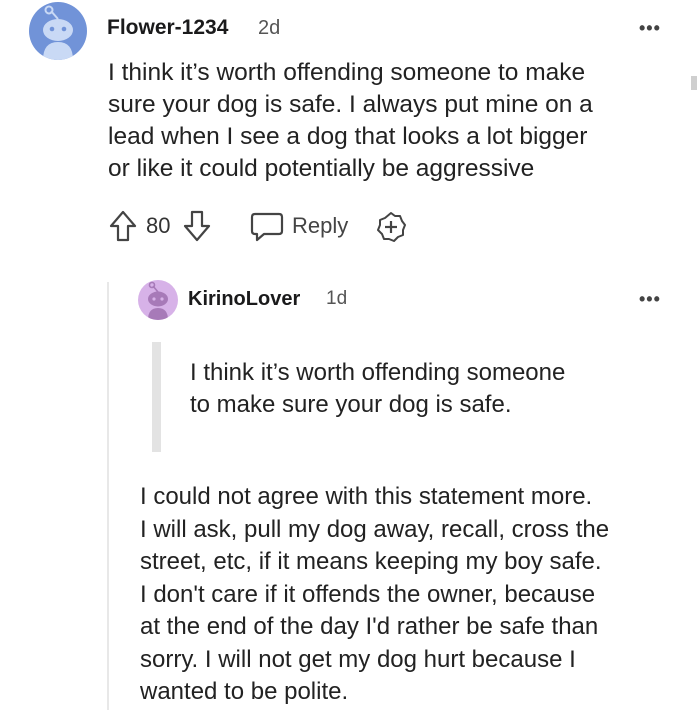 The width and height of the screenshot is (700, 710). I want to click on award-plus-icon, so click(391, 227).